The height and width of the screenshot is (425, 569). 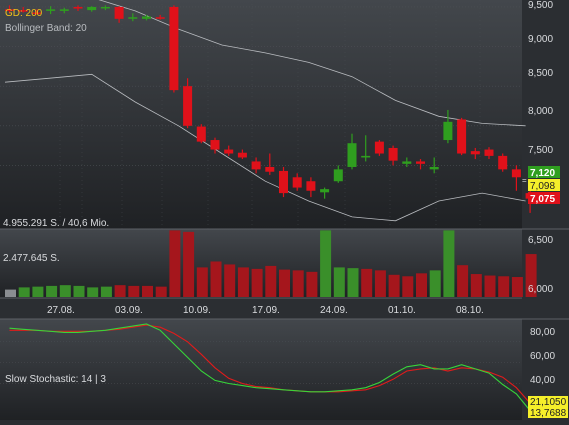 I want to click on date-label: 01.10., so click(x=402, y=310).